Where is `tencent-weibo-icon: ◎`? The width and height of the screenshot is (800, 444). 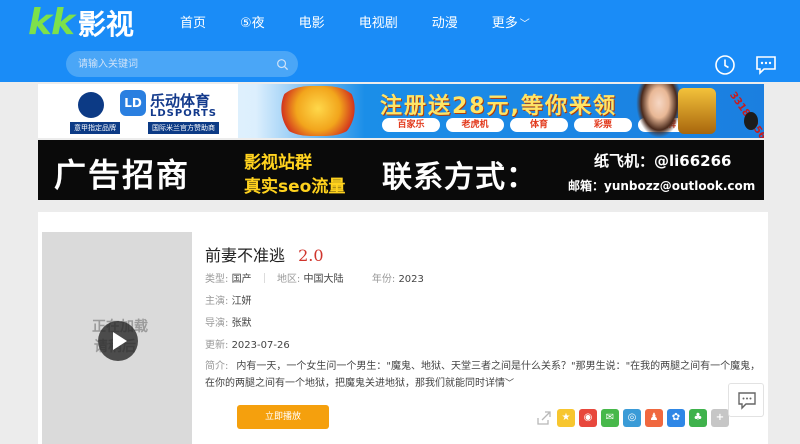
tencent-weibo-icon: ◎ is located at coordinates (632, 418).